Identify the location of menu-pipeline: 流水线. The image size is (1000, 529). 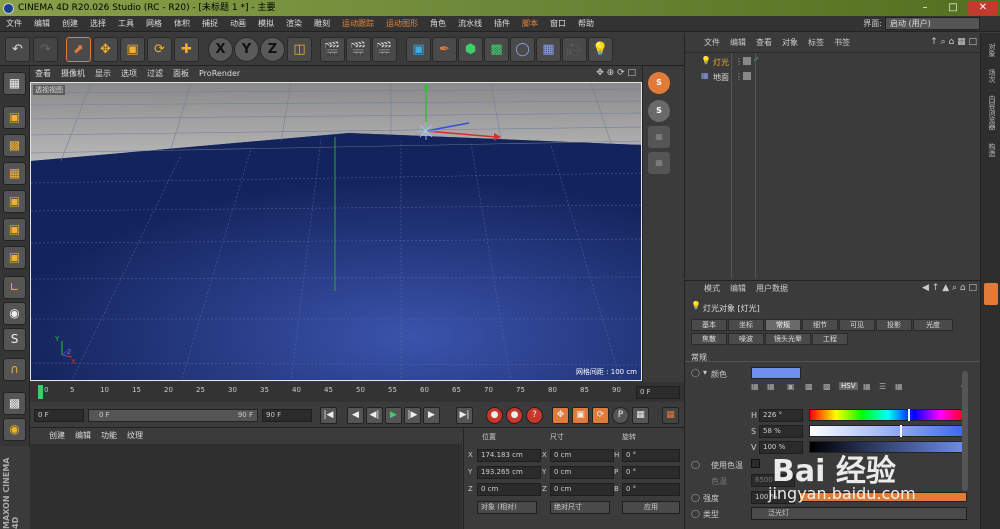
(470, 24).